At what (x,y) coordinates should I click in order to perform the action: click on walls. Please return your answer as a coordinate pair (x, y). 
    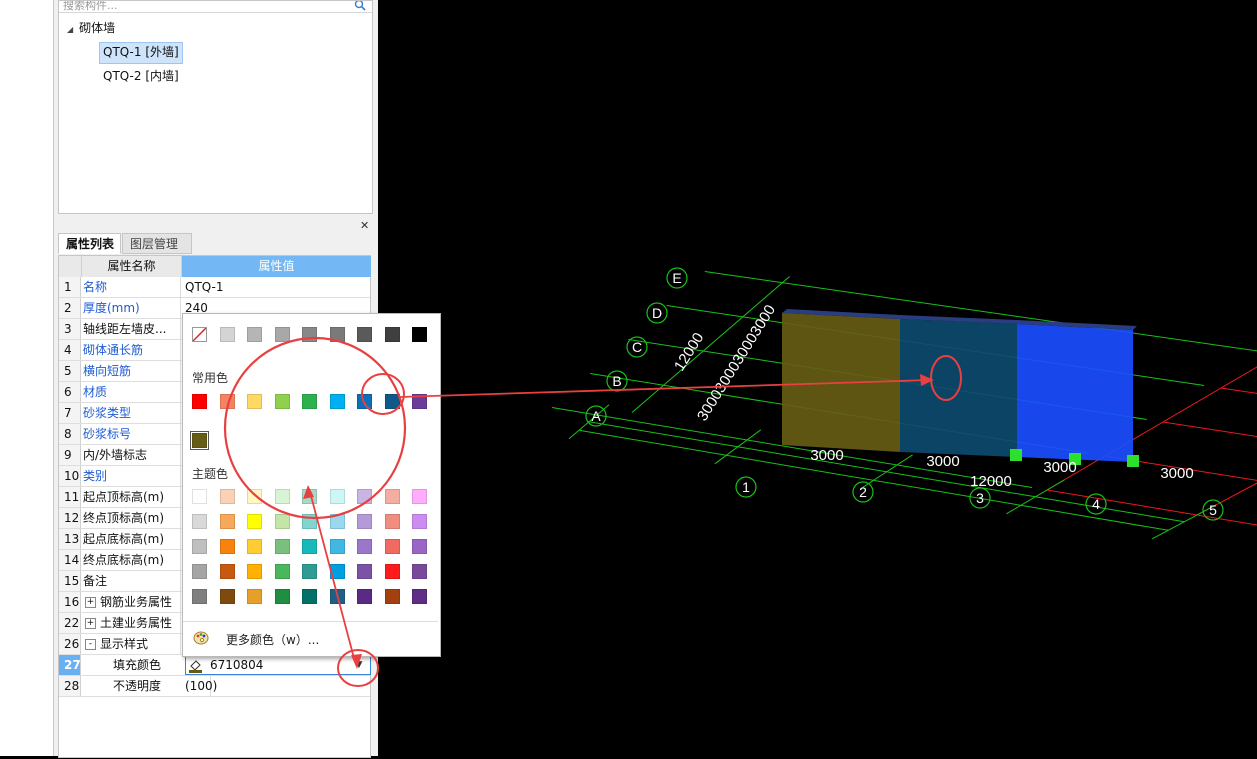
    Looking at the image, I should click on (960, 388).